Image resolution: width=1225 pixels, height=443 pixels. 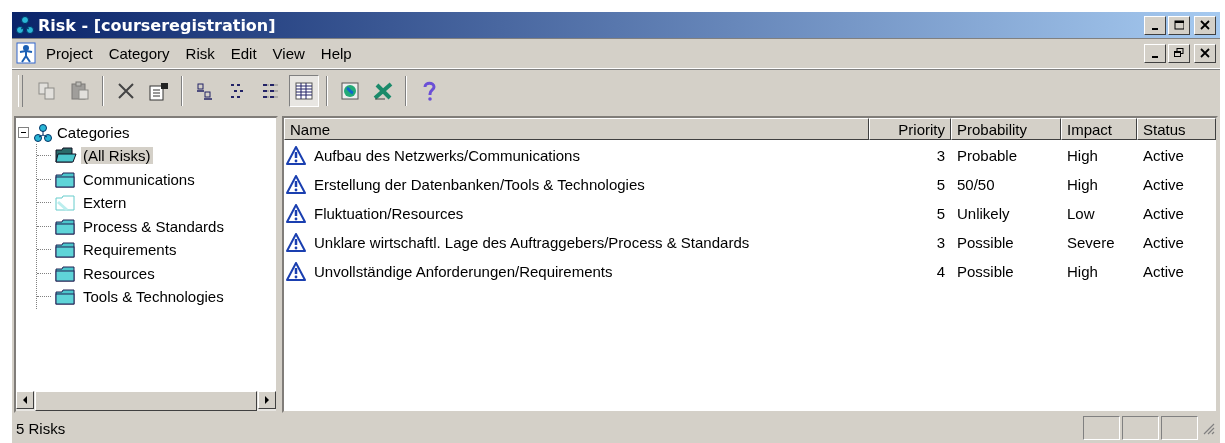 What do you see at coordinates (463, 271) in the screenshot?
I see `risk-name: Unvollständige Anforderungen/Requirements` at bounding box center [463, 271].